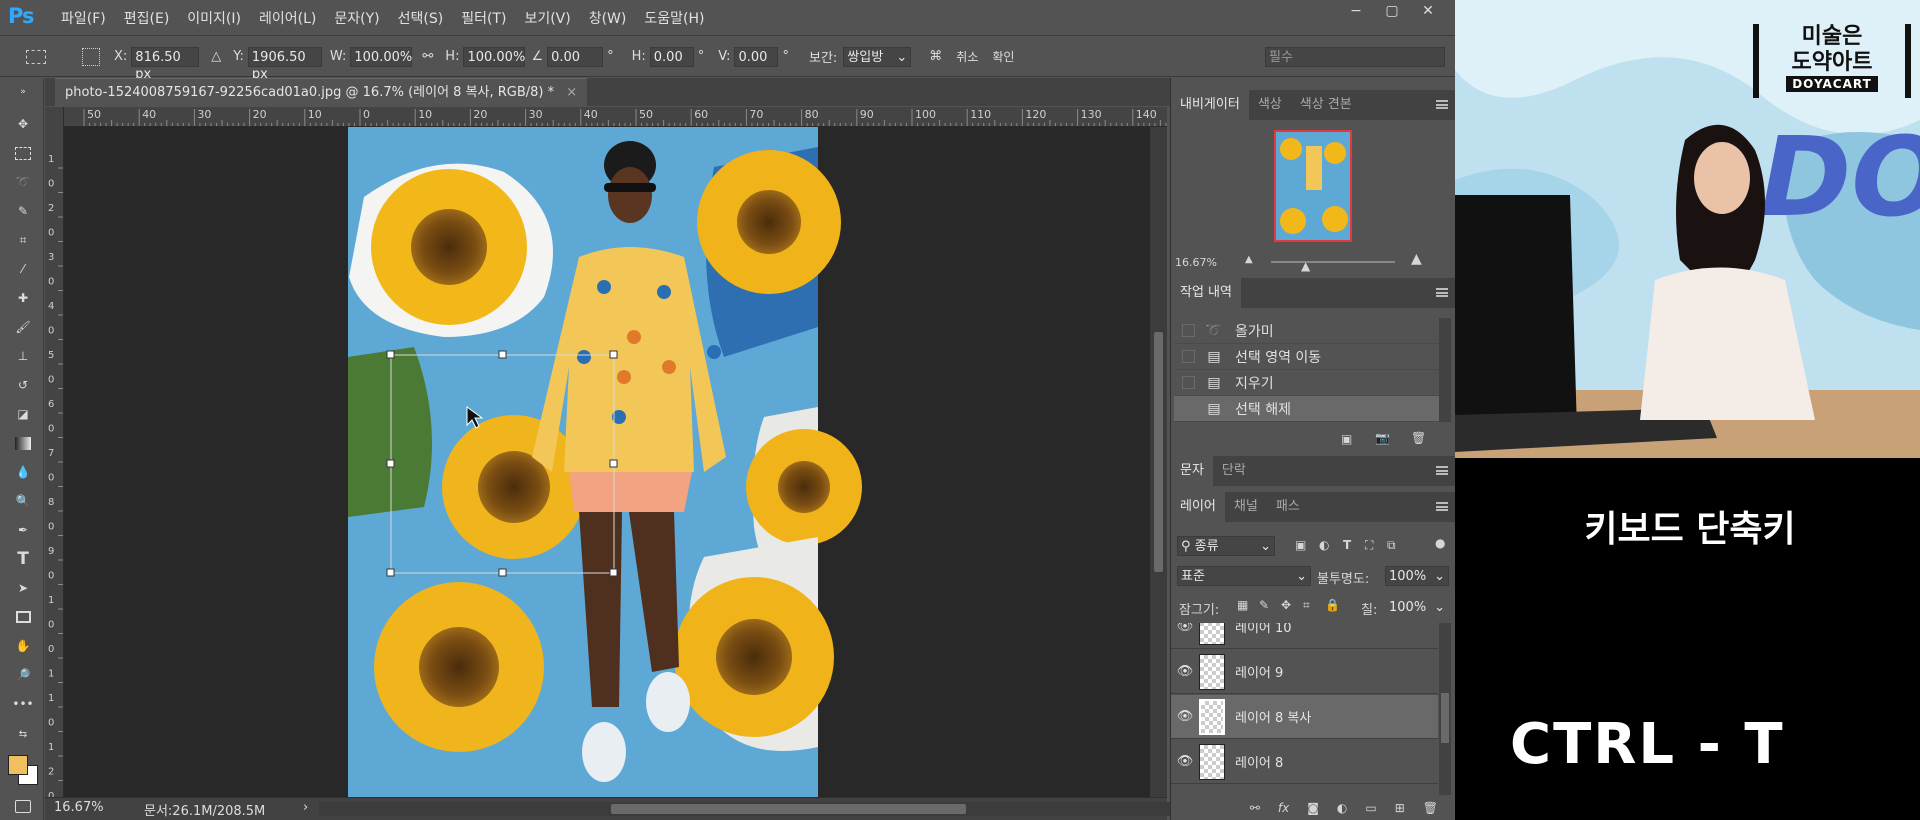  I want to click on tab-paths: 패스, so click(1288, 507).